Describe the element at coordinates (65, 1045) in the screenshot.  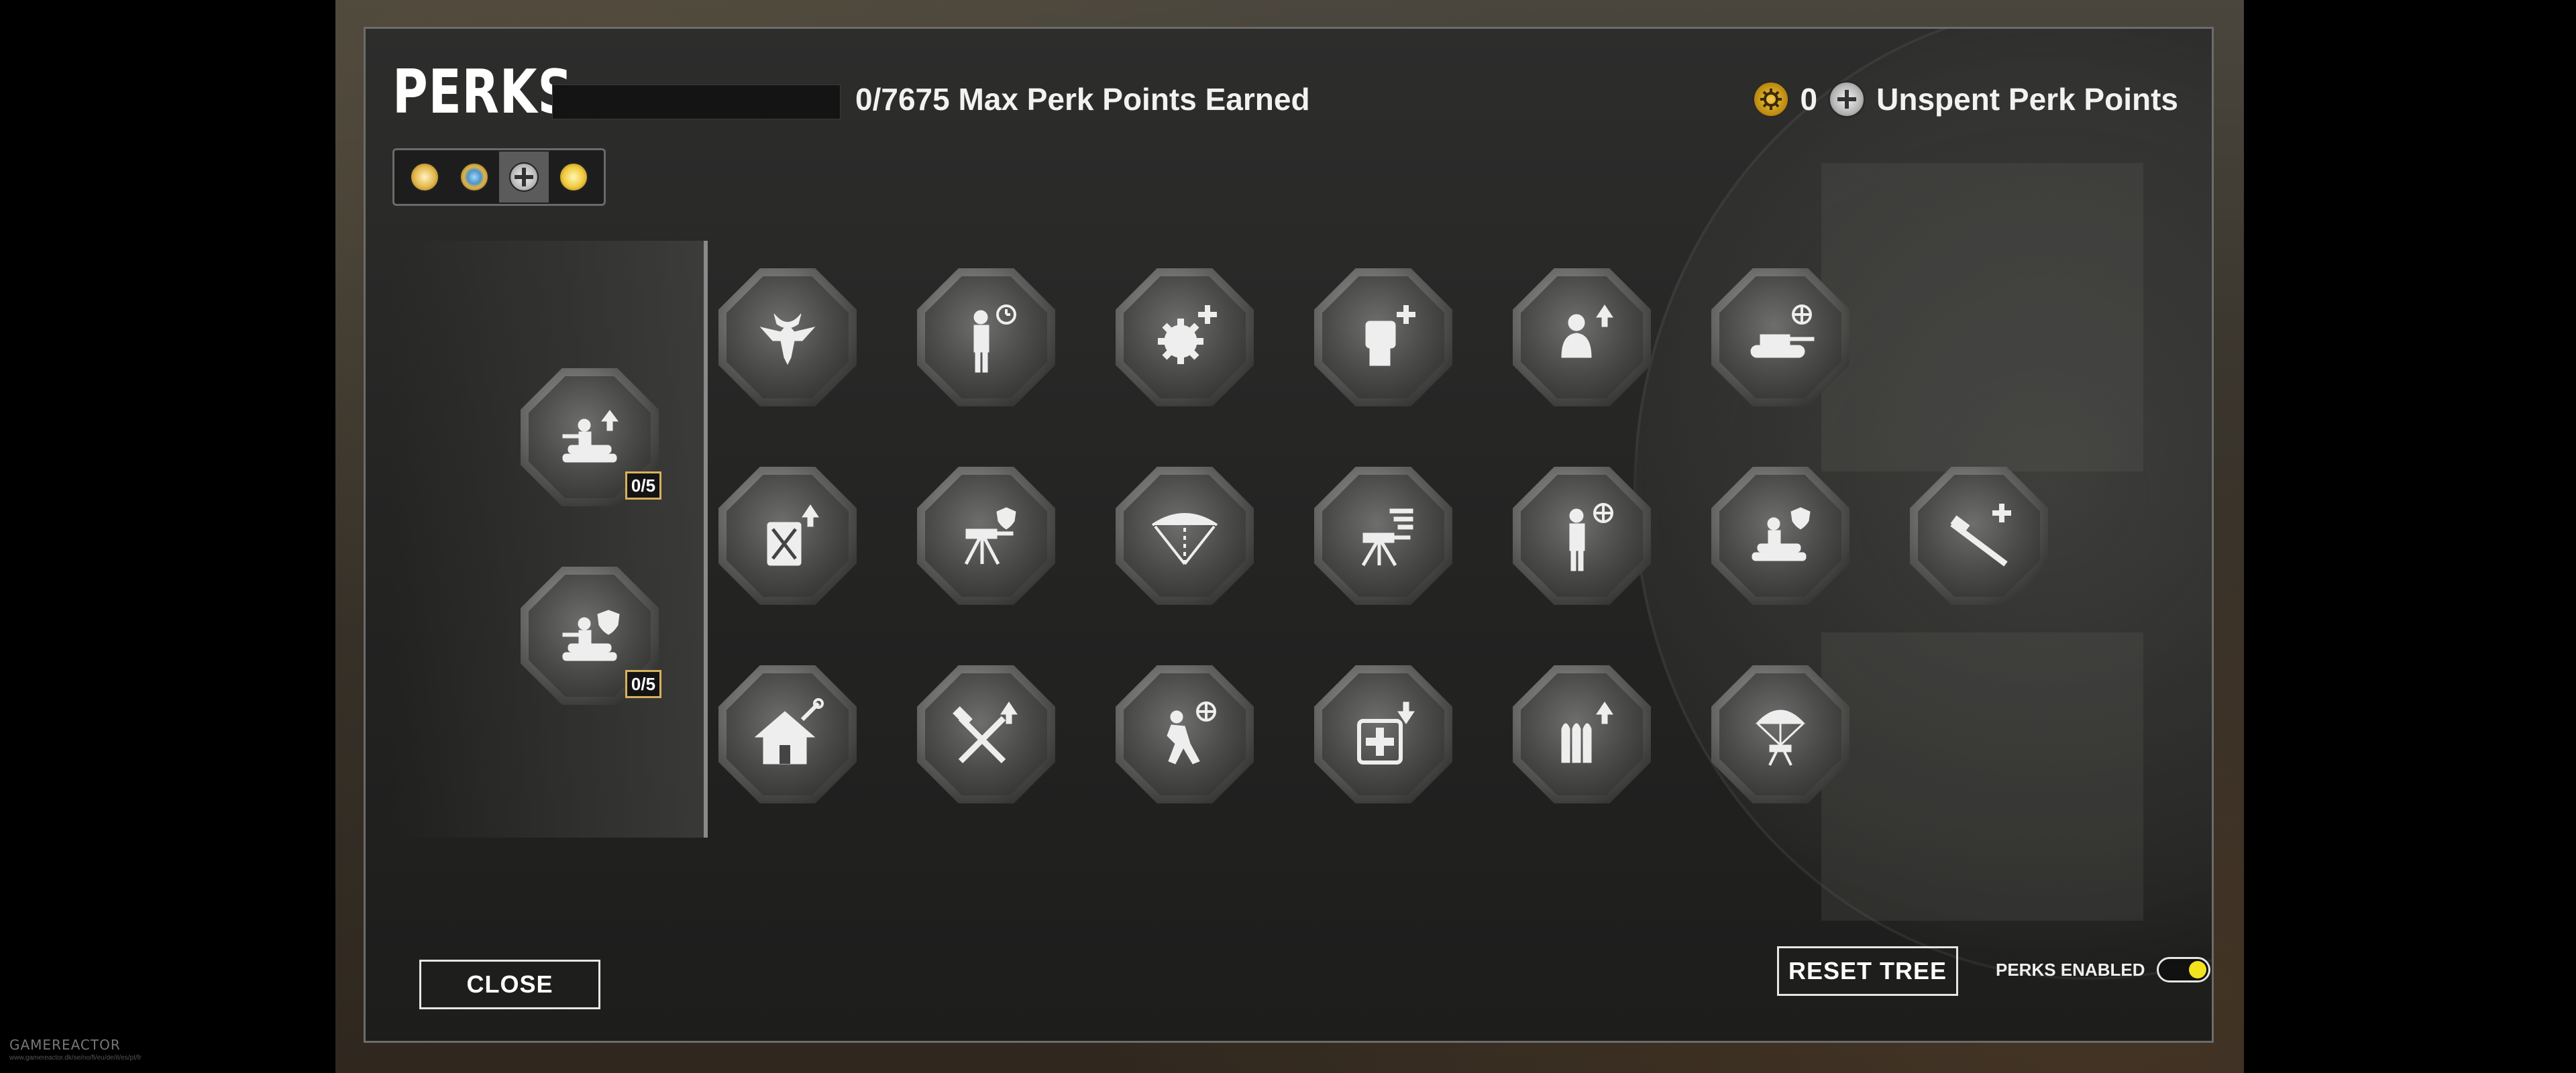
I see `watermark-logo: GAMEREACTOR` at that location.